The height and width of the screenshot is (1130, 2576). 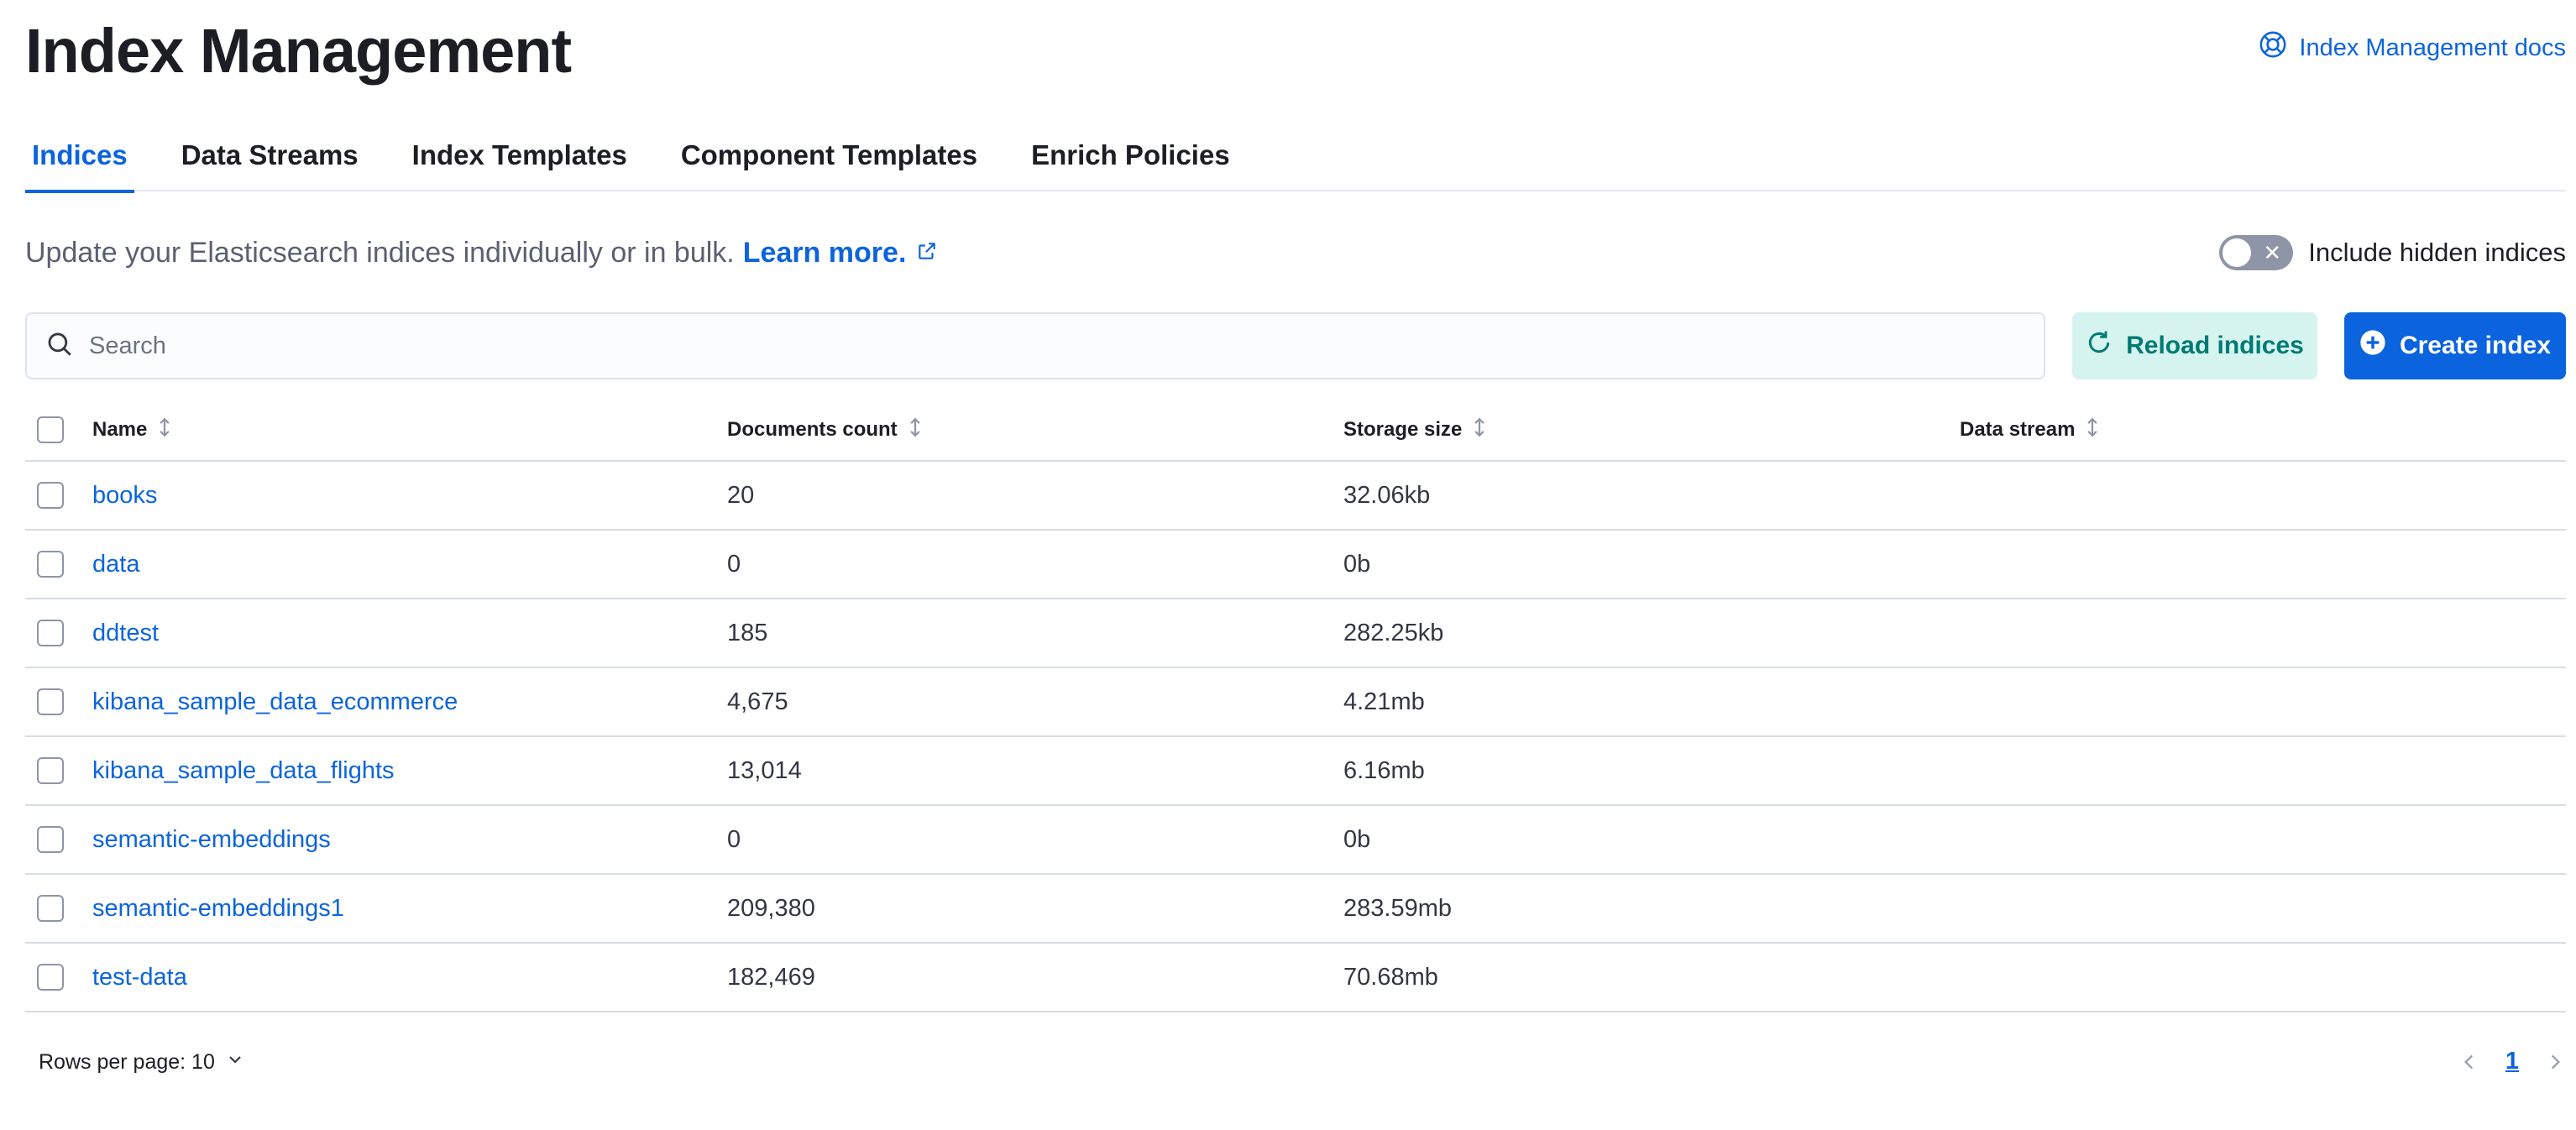 I want to click on select-all-cell, so click(x=59, y=429).